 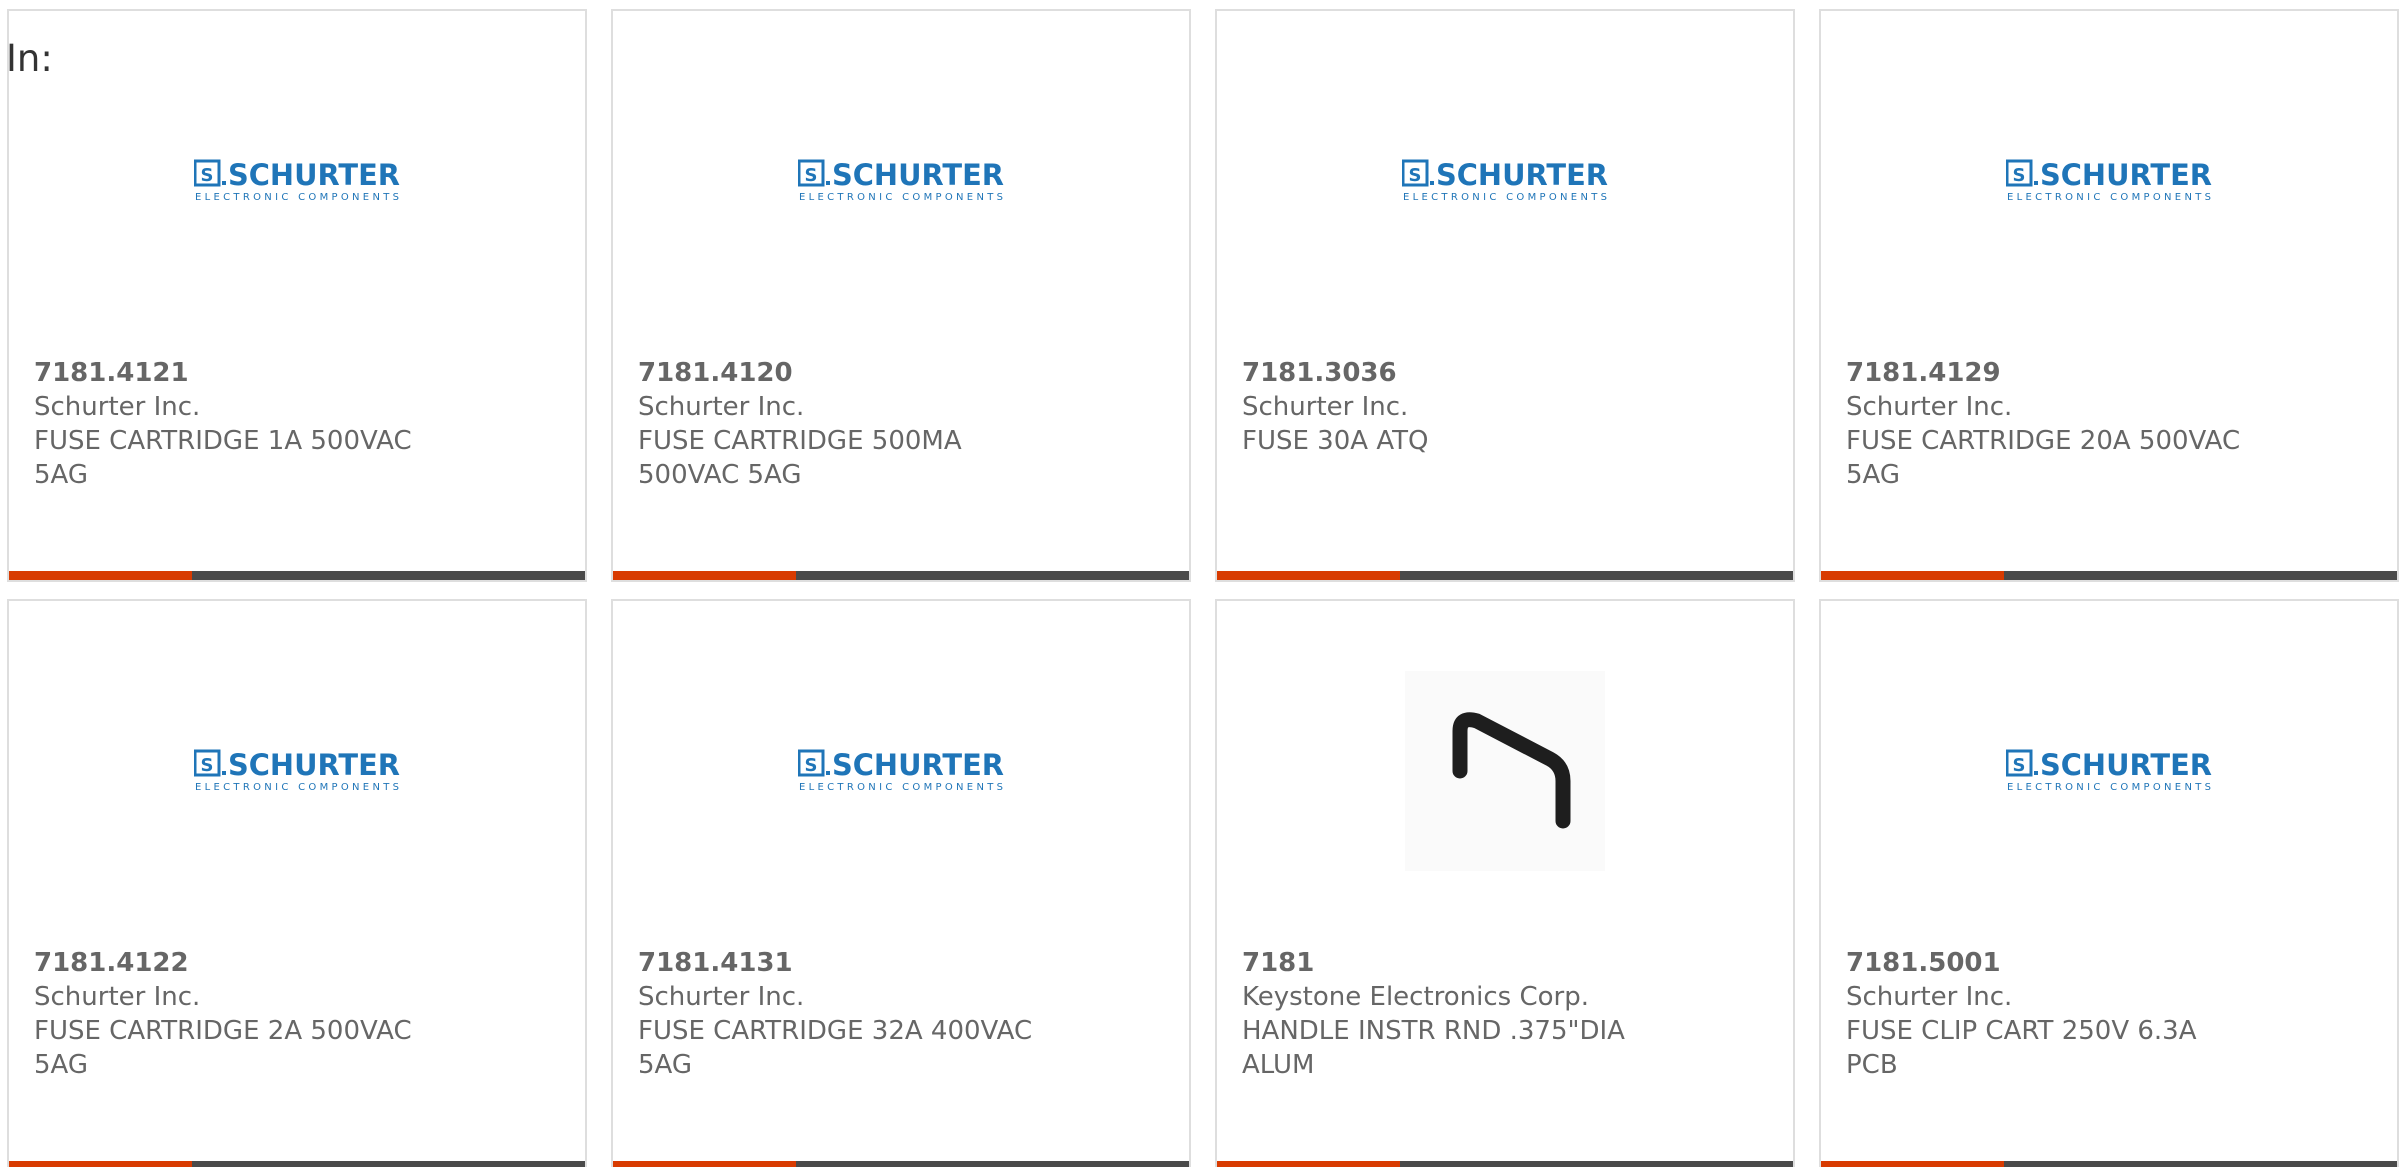 I want to click on part-number-link: 7181, so click(x=1505, y=963).